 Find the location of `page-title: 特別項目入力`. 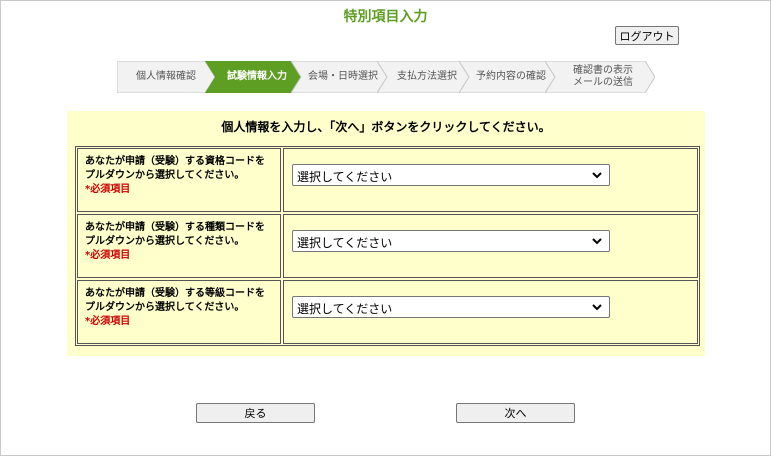

page-title: 特別項目入力 is located at coordinates (385, 17).